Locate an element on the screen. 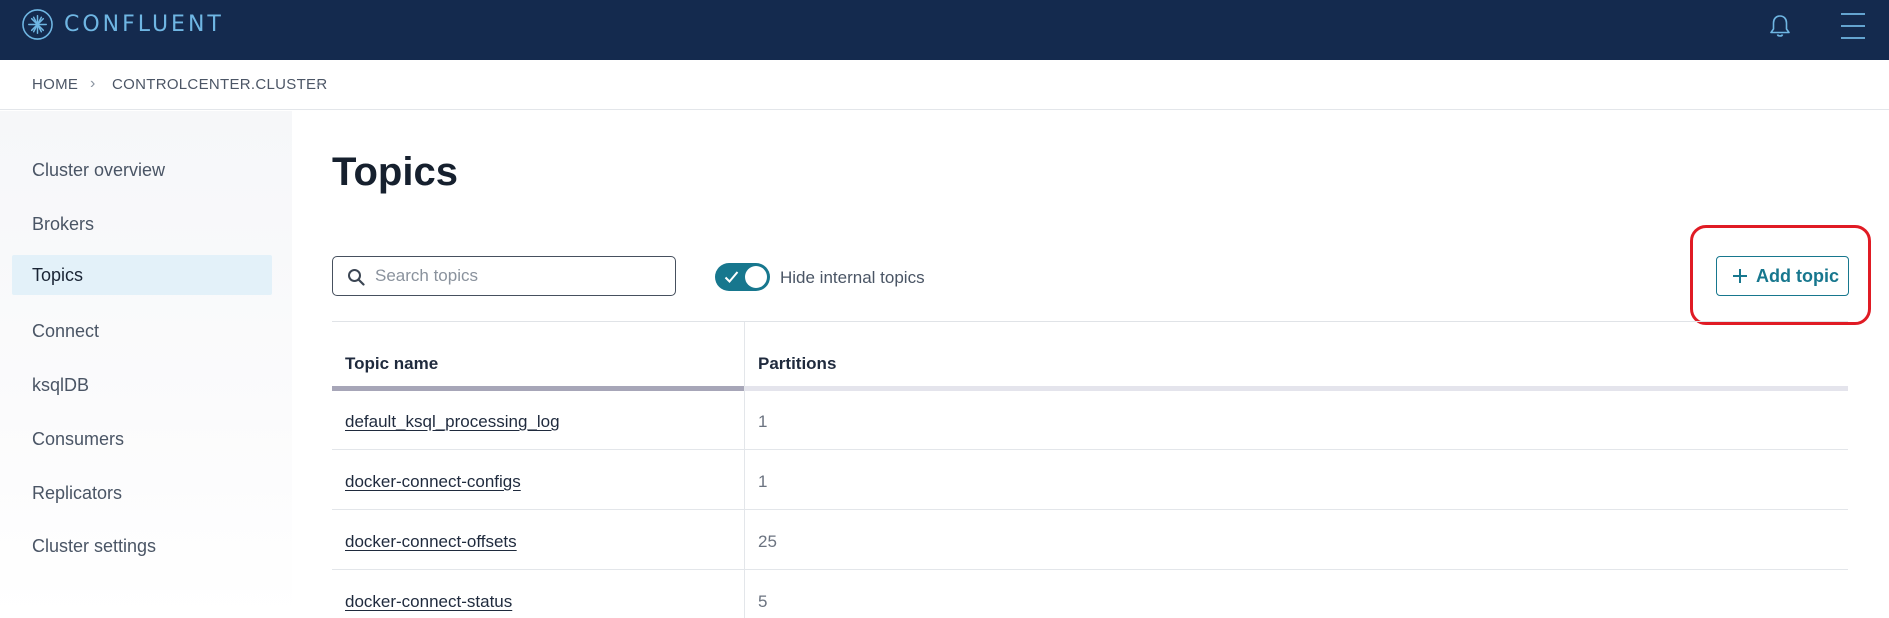 Image resolution: width=1889 pixels, height=618 pixels. breadcrumb-cluster: CONTROLCENTER.CLUSTER is located at coordinates (220, 84).